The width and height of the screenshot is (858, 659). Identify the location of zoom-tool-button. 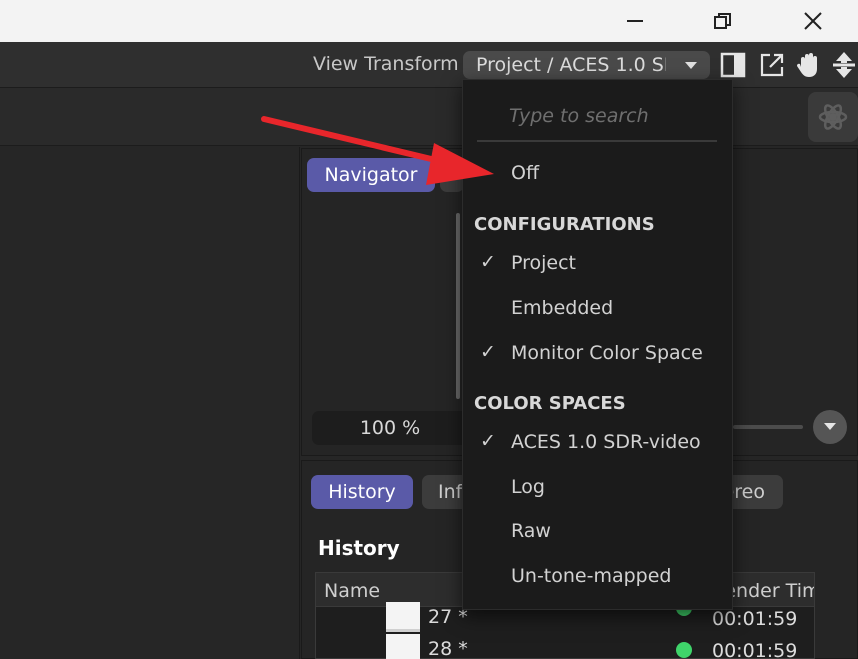
(843, 65).